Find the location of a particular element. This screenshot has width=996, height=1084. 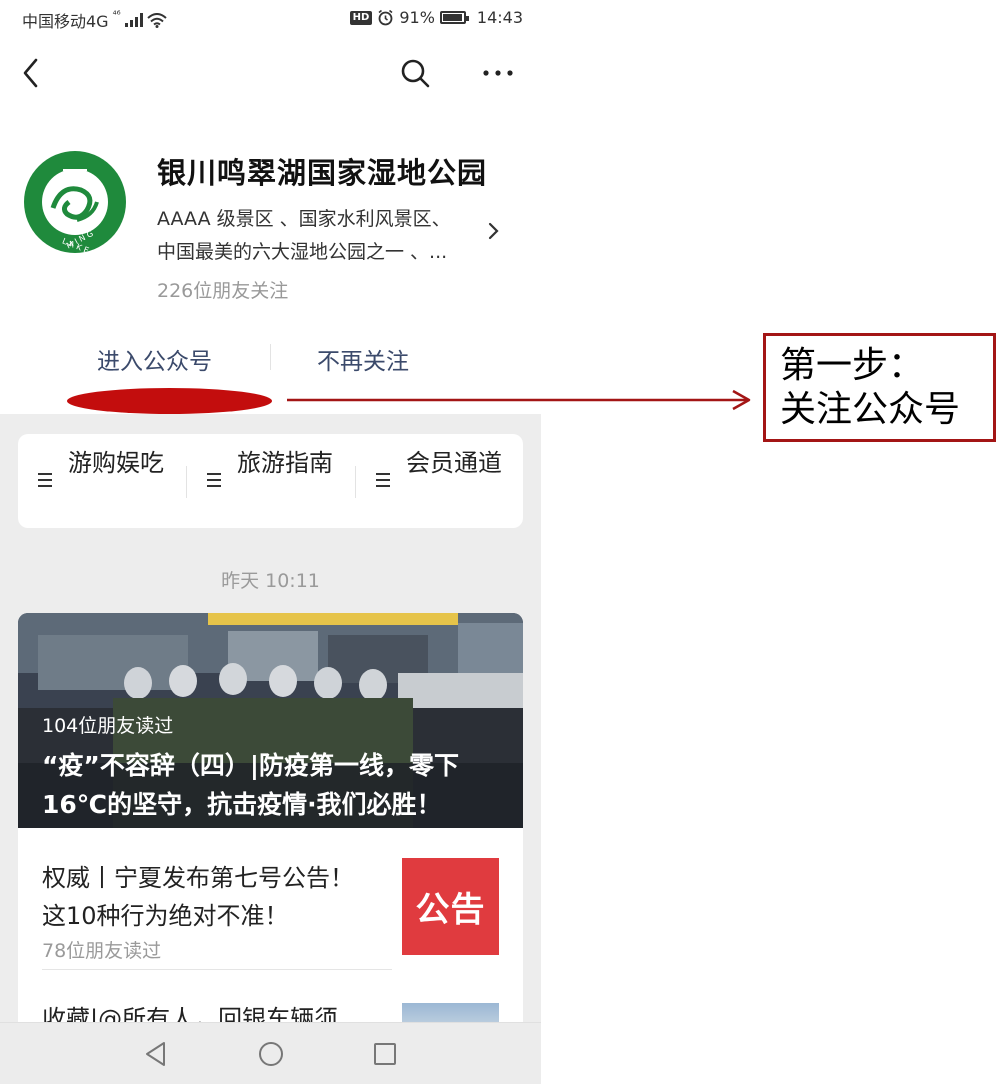

thumbnail-text: 公告 is located at coordinates (450, 910).